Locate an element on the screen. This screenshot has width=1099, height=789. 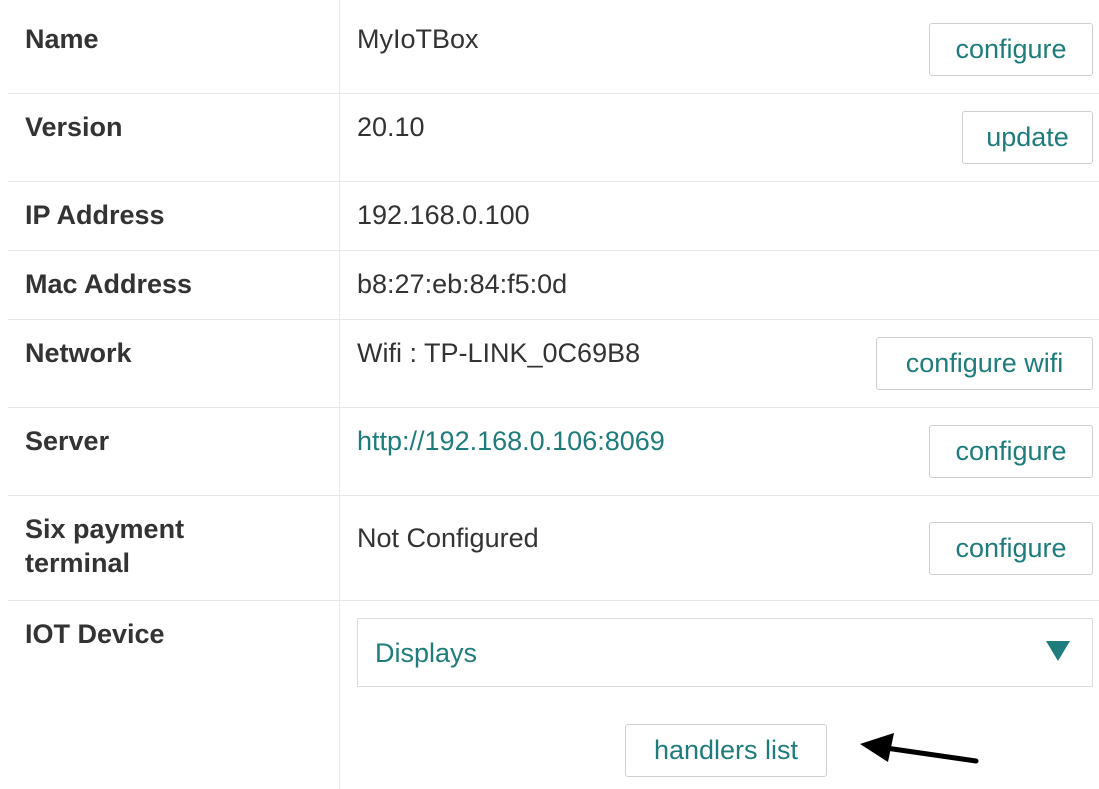
name-value: MyIoTBox is located at coordinates (418, 39).